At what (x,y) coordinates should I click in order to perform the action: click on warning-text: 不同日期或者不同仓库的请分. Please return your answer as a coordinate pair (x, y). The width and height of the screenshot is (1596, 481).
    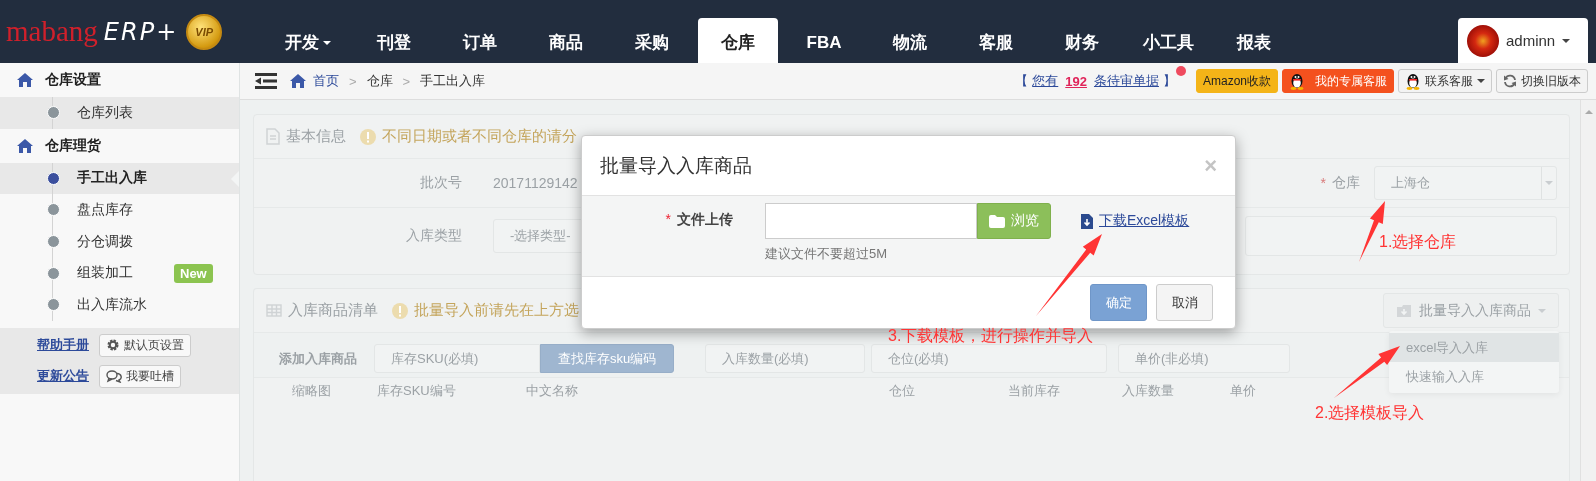
    Looking at the image, I should click on (479, 136).